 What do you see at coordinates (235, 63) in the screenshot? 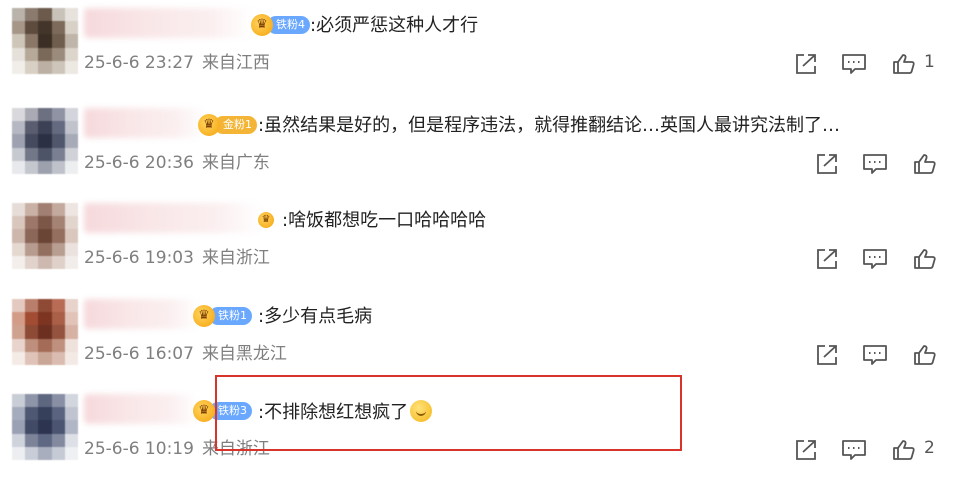
I see `comment-location: 来自江西` at bounding box center [235, 63].